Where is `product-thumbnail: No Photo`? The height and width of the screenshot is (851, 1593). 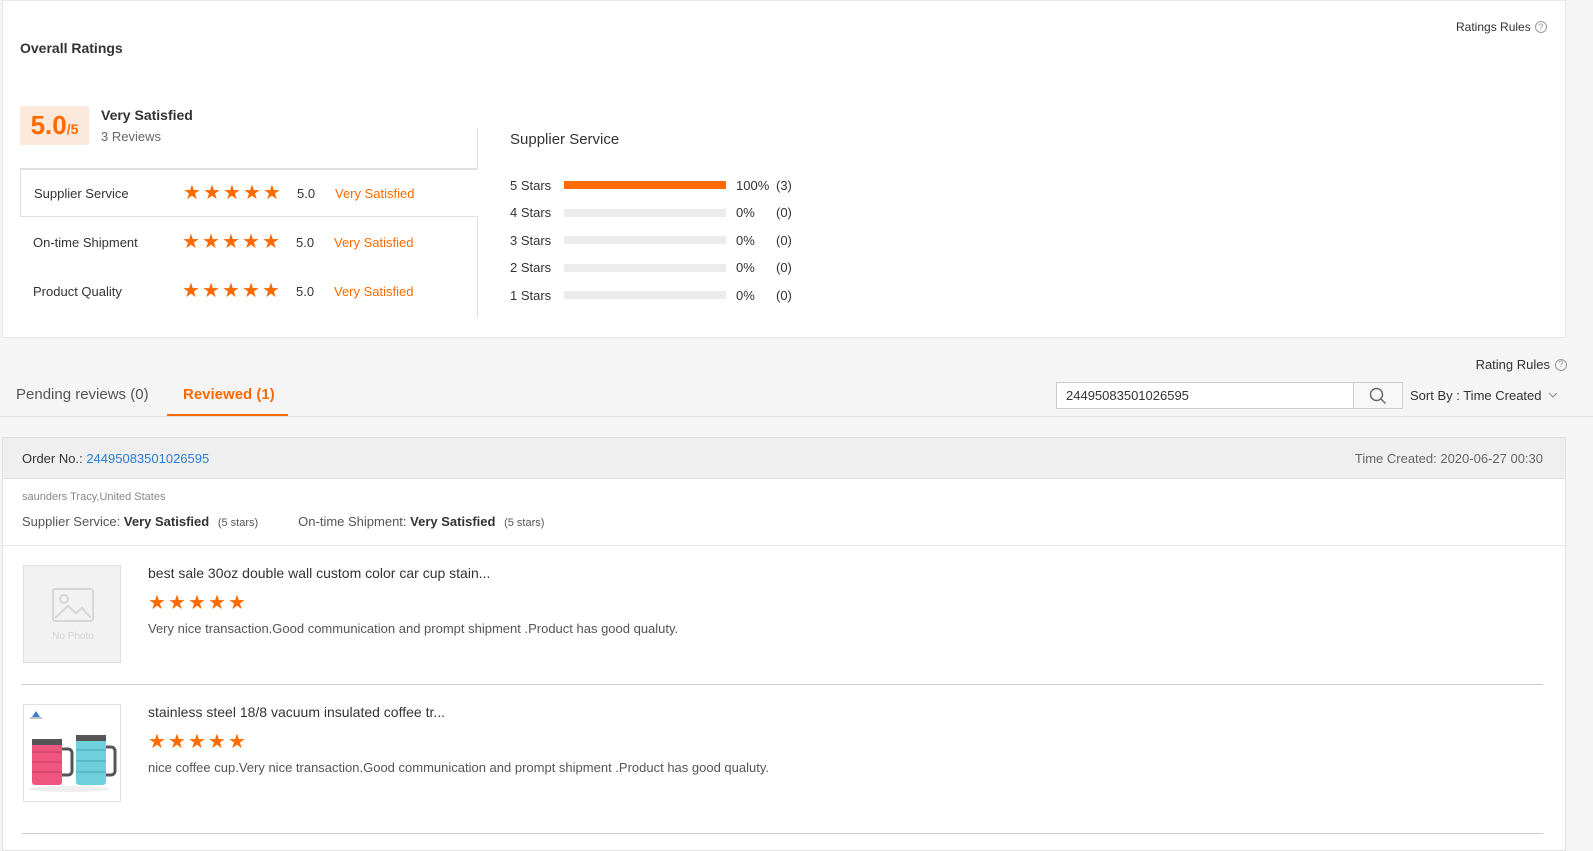 product-thumbnail: No Photo is located at coordinates (72, 614).